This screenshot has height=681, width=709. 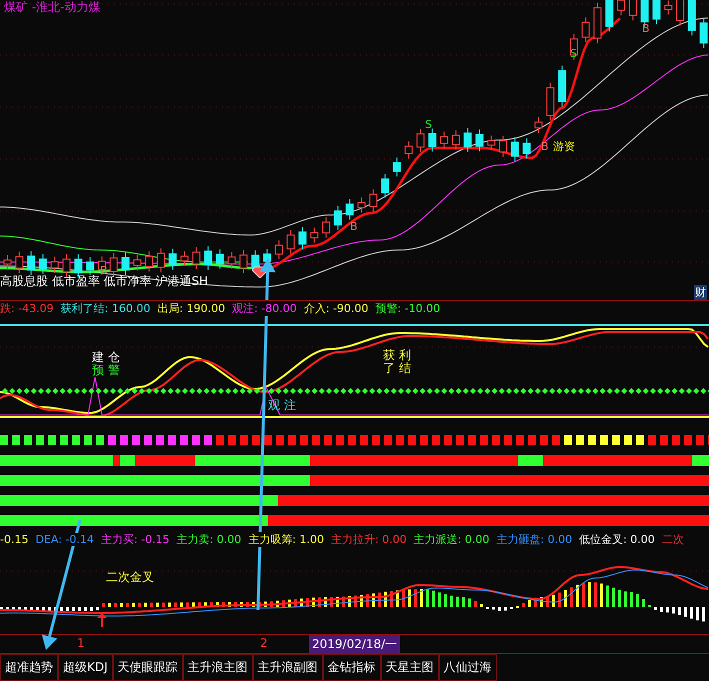 What do you see at coordinates (397, 367) in the screenshot?
I see `signal-label: 了 结` at bounding box center [397, 367].